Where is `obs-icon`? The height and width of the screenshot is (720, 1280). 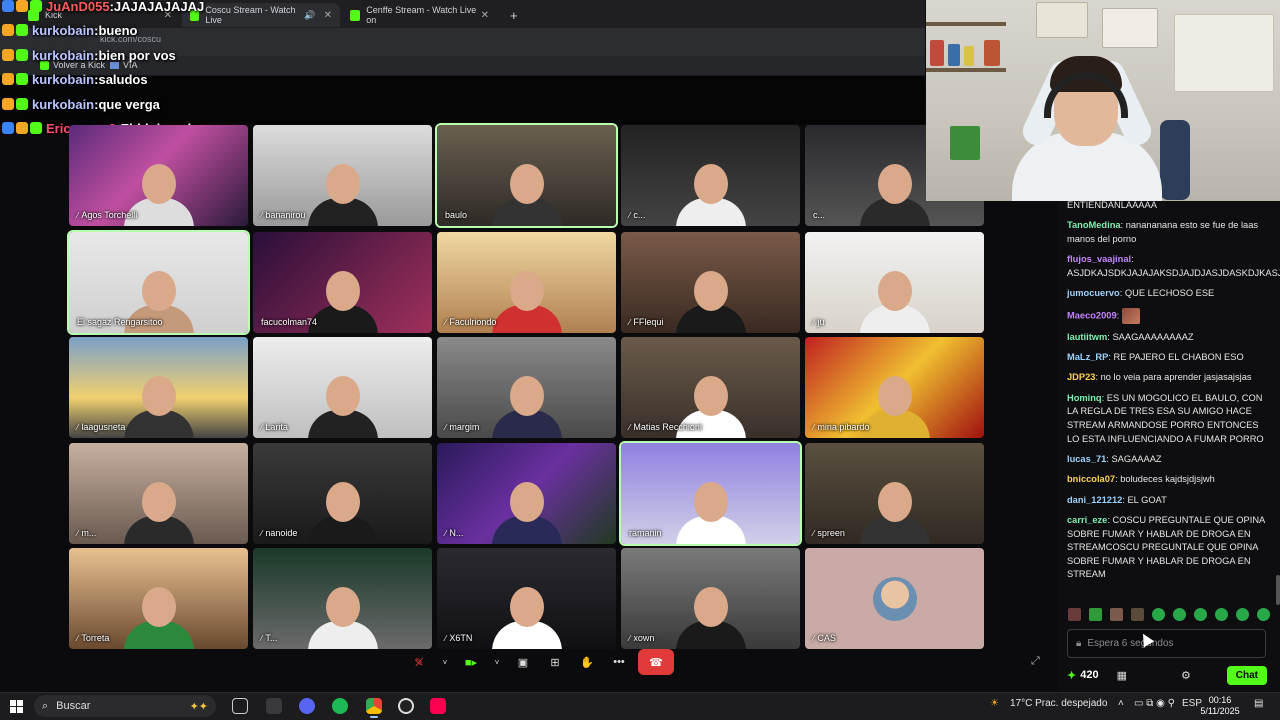
obs-icon is located at coordinates (406, 706).